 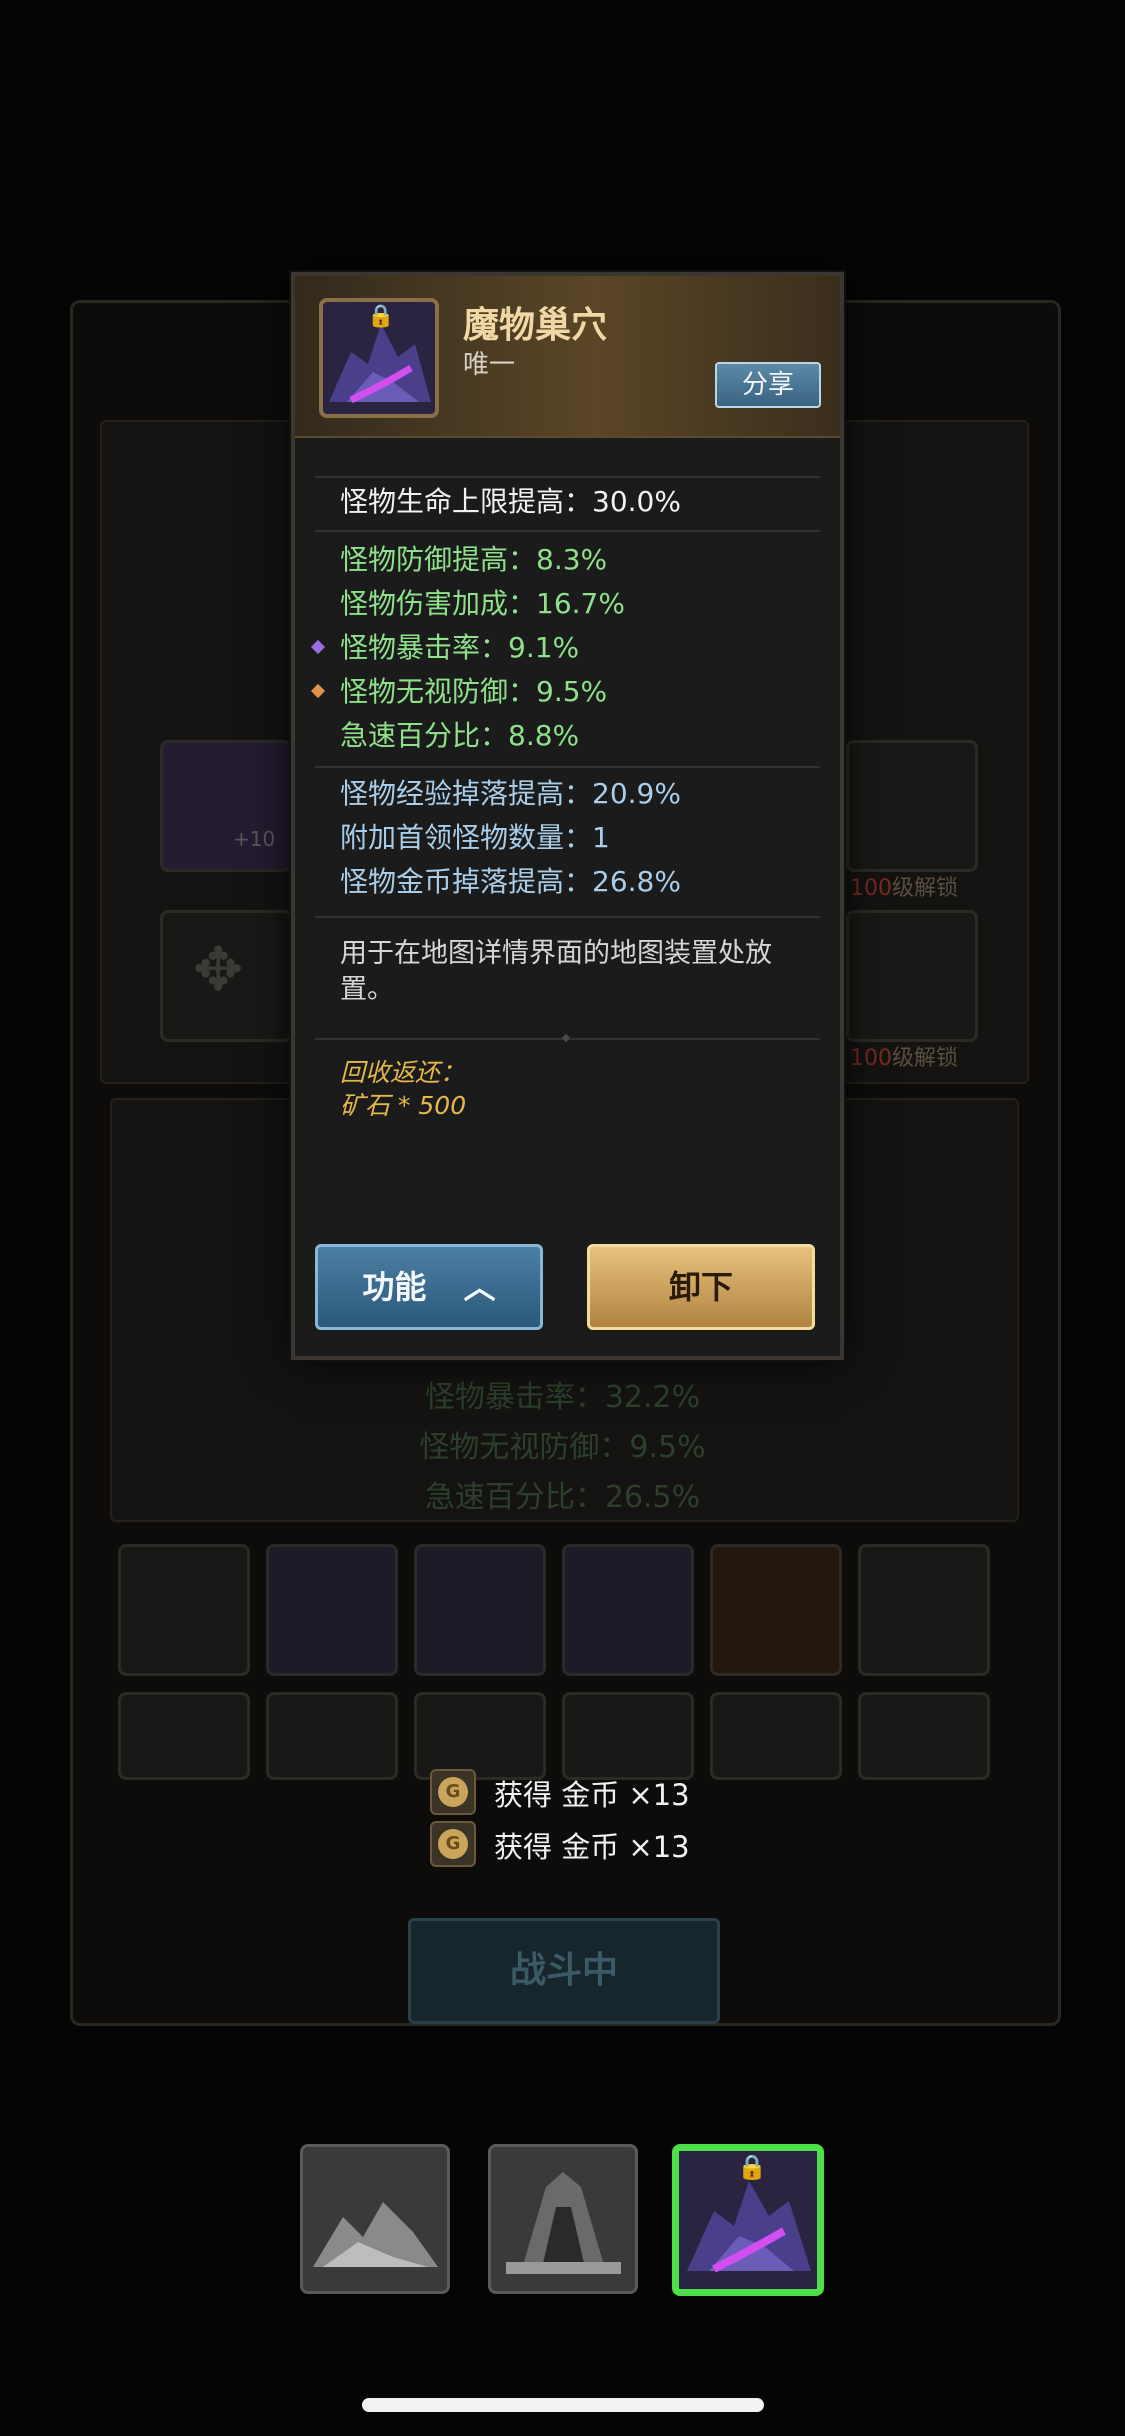 What do you see at coordinates (218, 970) in the screenshot?
I see `move-icon: ✥` at bounding box center [218, 970].